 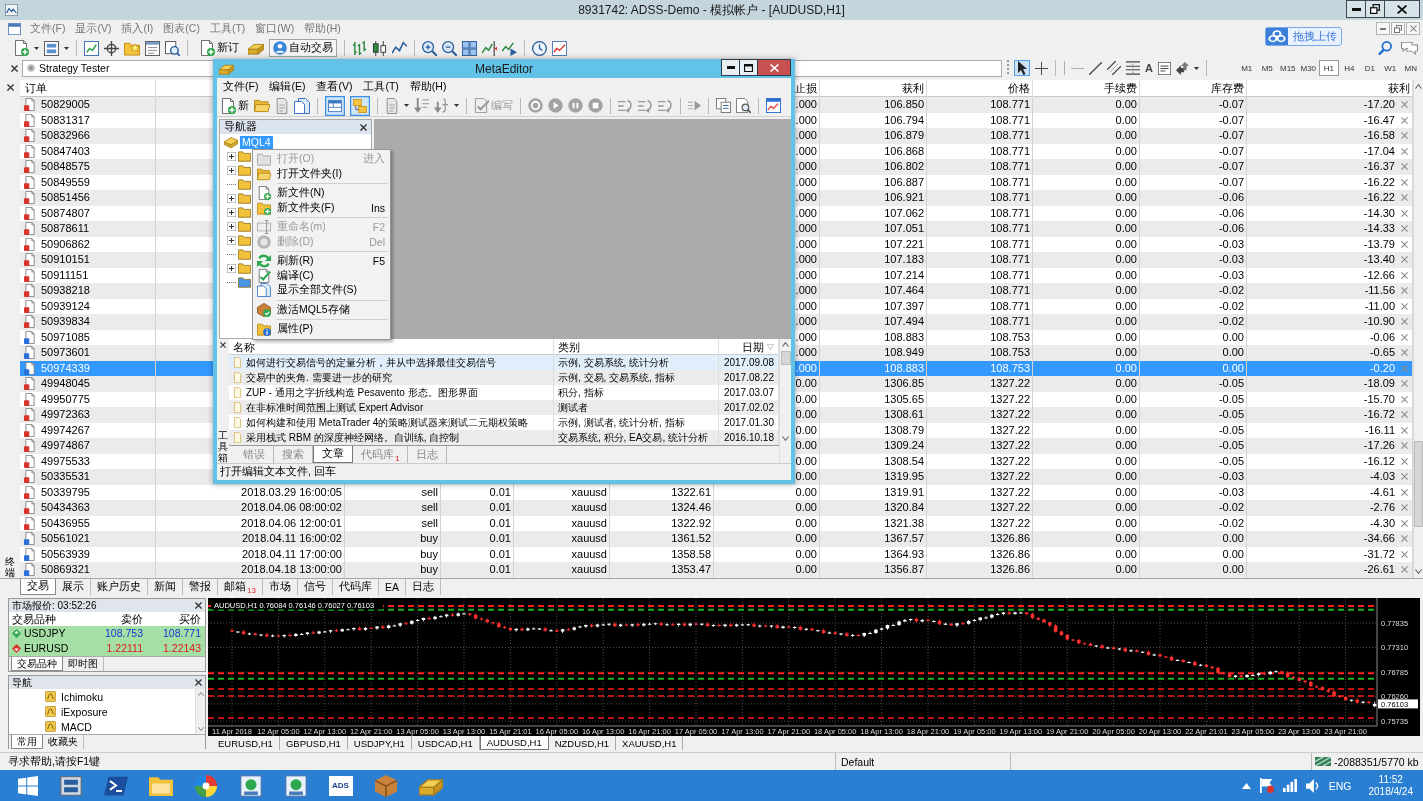 I want to click on profile-name: Default, so click(x=858, y=761).